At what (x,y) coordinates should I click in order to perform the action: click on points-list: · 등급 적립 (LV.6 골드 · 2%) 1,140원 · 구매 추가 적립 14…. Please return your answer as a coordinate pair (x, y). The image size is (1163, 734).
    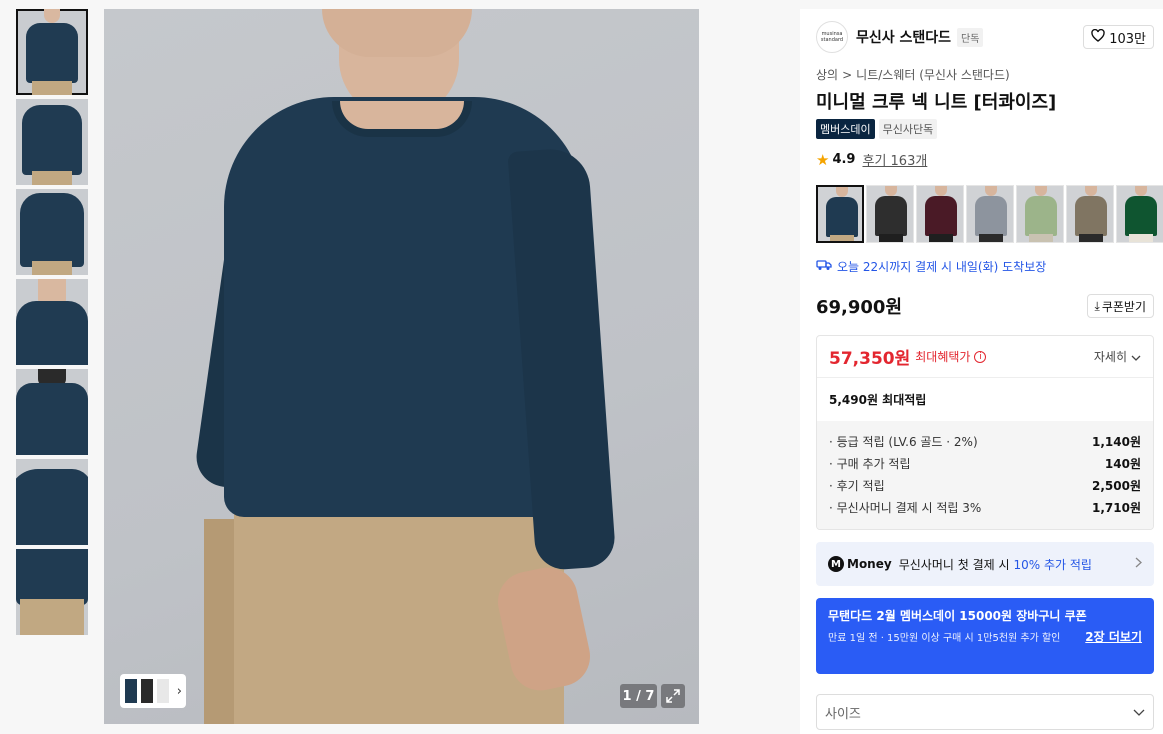
    Looking at the image, I should click on (985, 475).